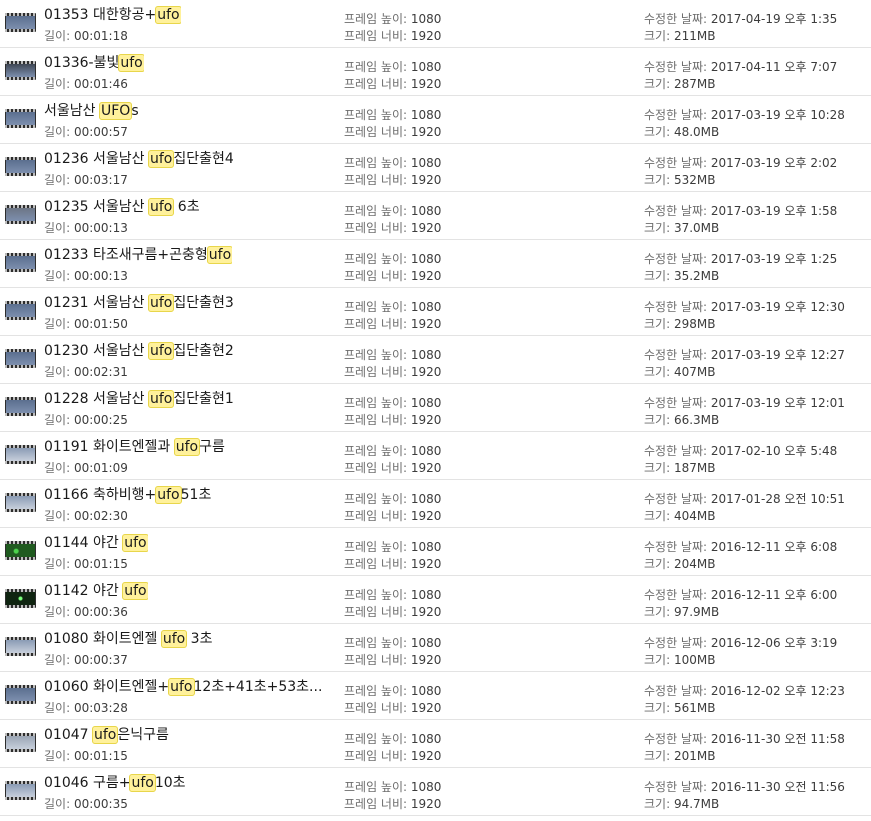  What do you see at coordinates (696, 228) in the screenshot?
I see `size-value: 37.0MB` at bounding box center [696, 228].